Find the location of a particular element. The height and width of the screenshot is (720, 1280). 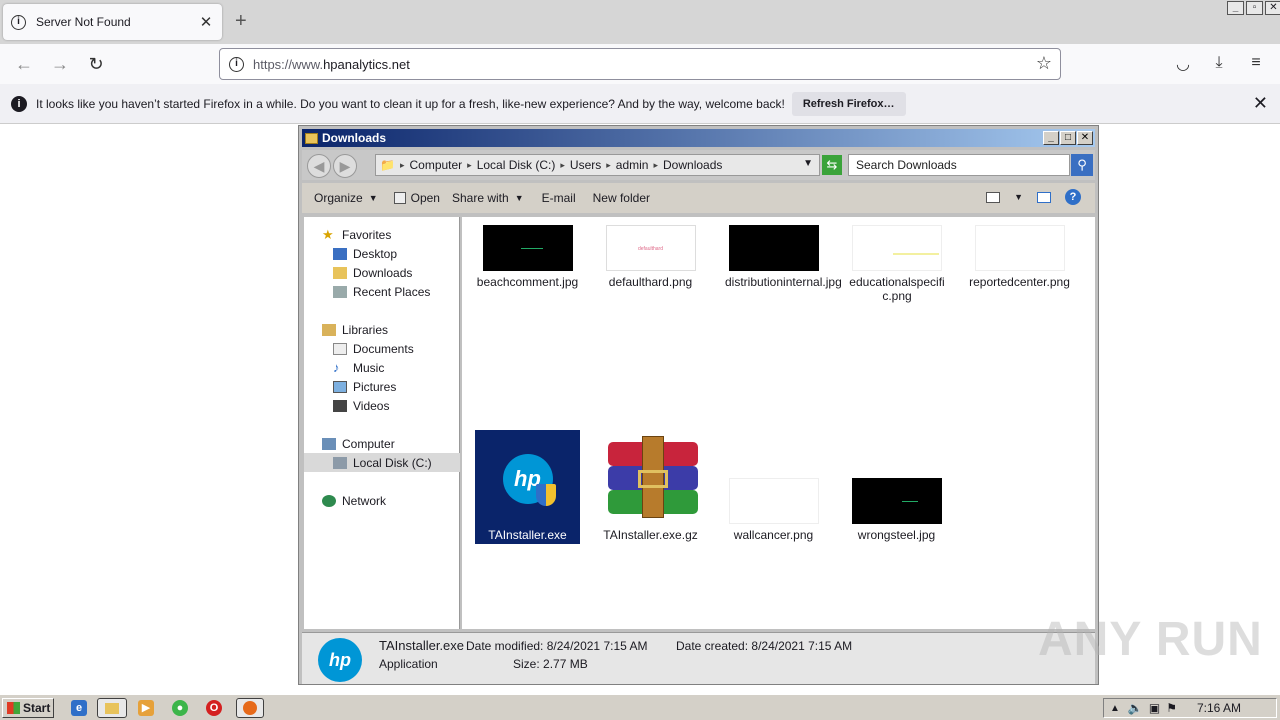

chrome-icon: ● is located at coordinates (180, 708).